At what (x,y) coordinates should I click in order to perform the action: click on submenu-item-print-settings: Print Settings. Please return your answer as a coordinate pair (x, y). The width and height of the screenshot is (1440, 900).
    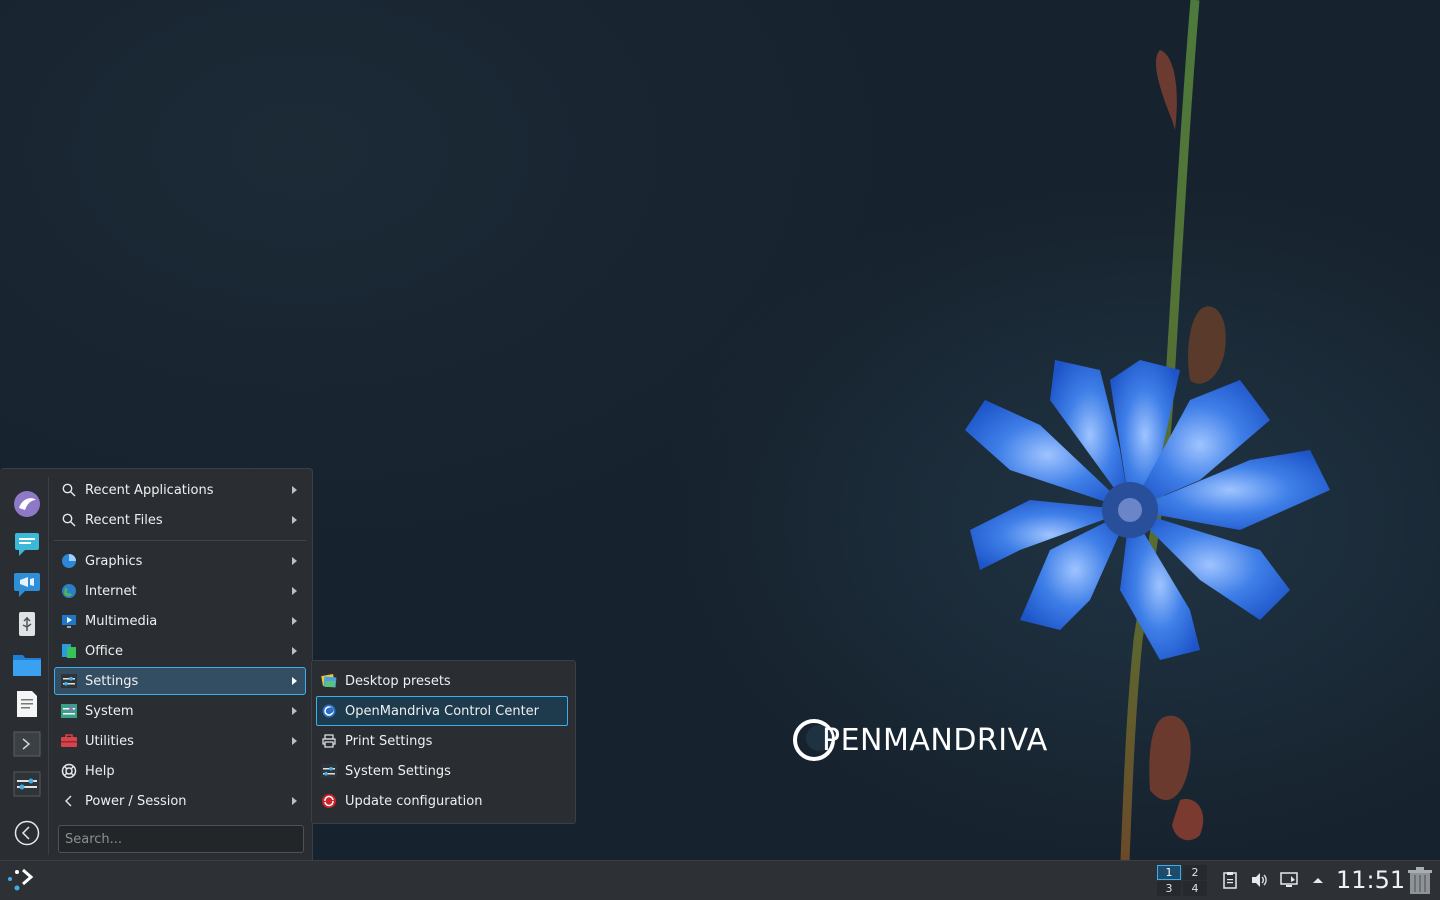
    Looking at the image, I should click on (442, 741).